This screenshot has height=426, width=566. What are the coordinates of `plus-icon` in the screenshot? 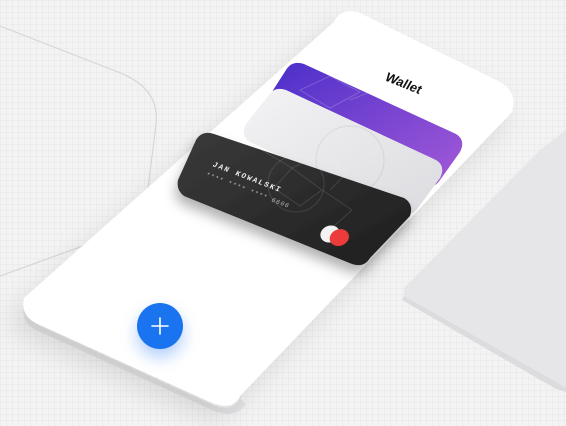 It's located at (160, 326).